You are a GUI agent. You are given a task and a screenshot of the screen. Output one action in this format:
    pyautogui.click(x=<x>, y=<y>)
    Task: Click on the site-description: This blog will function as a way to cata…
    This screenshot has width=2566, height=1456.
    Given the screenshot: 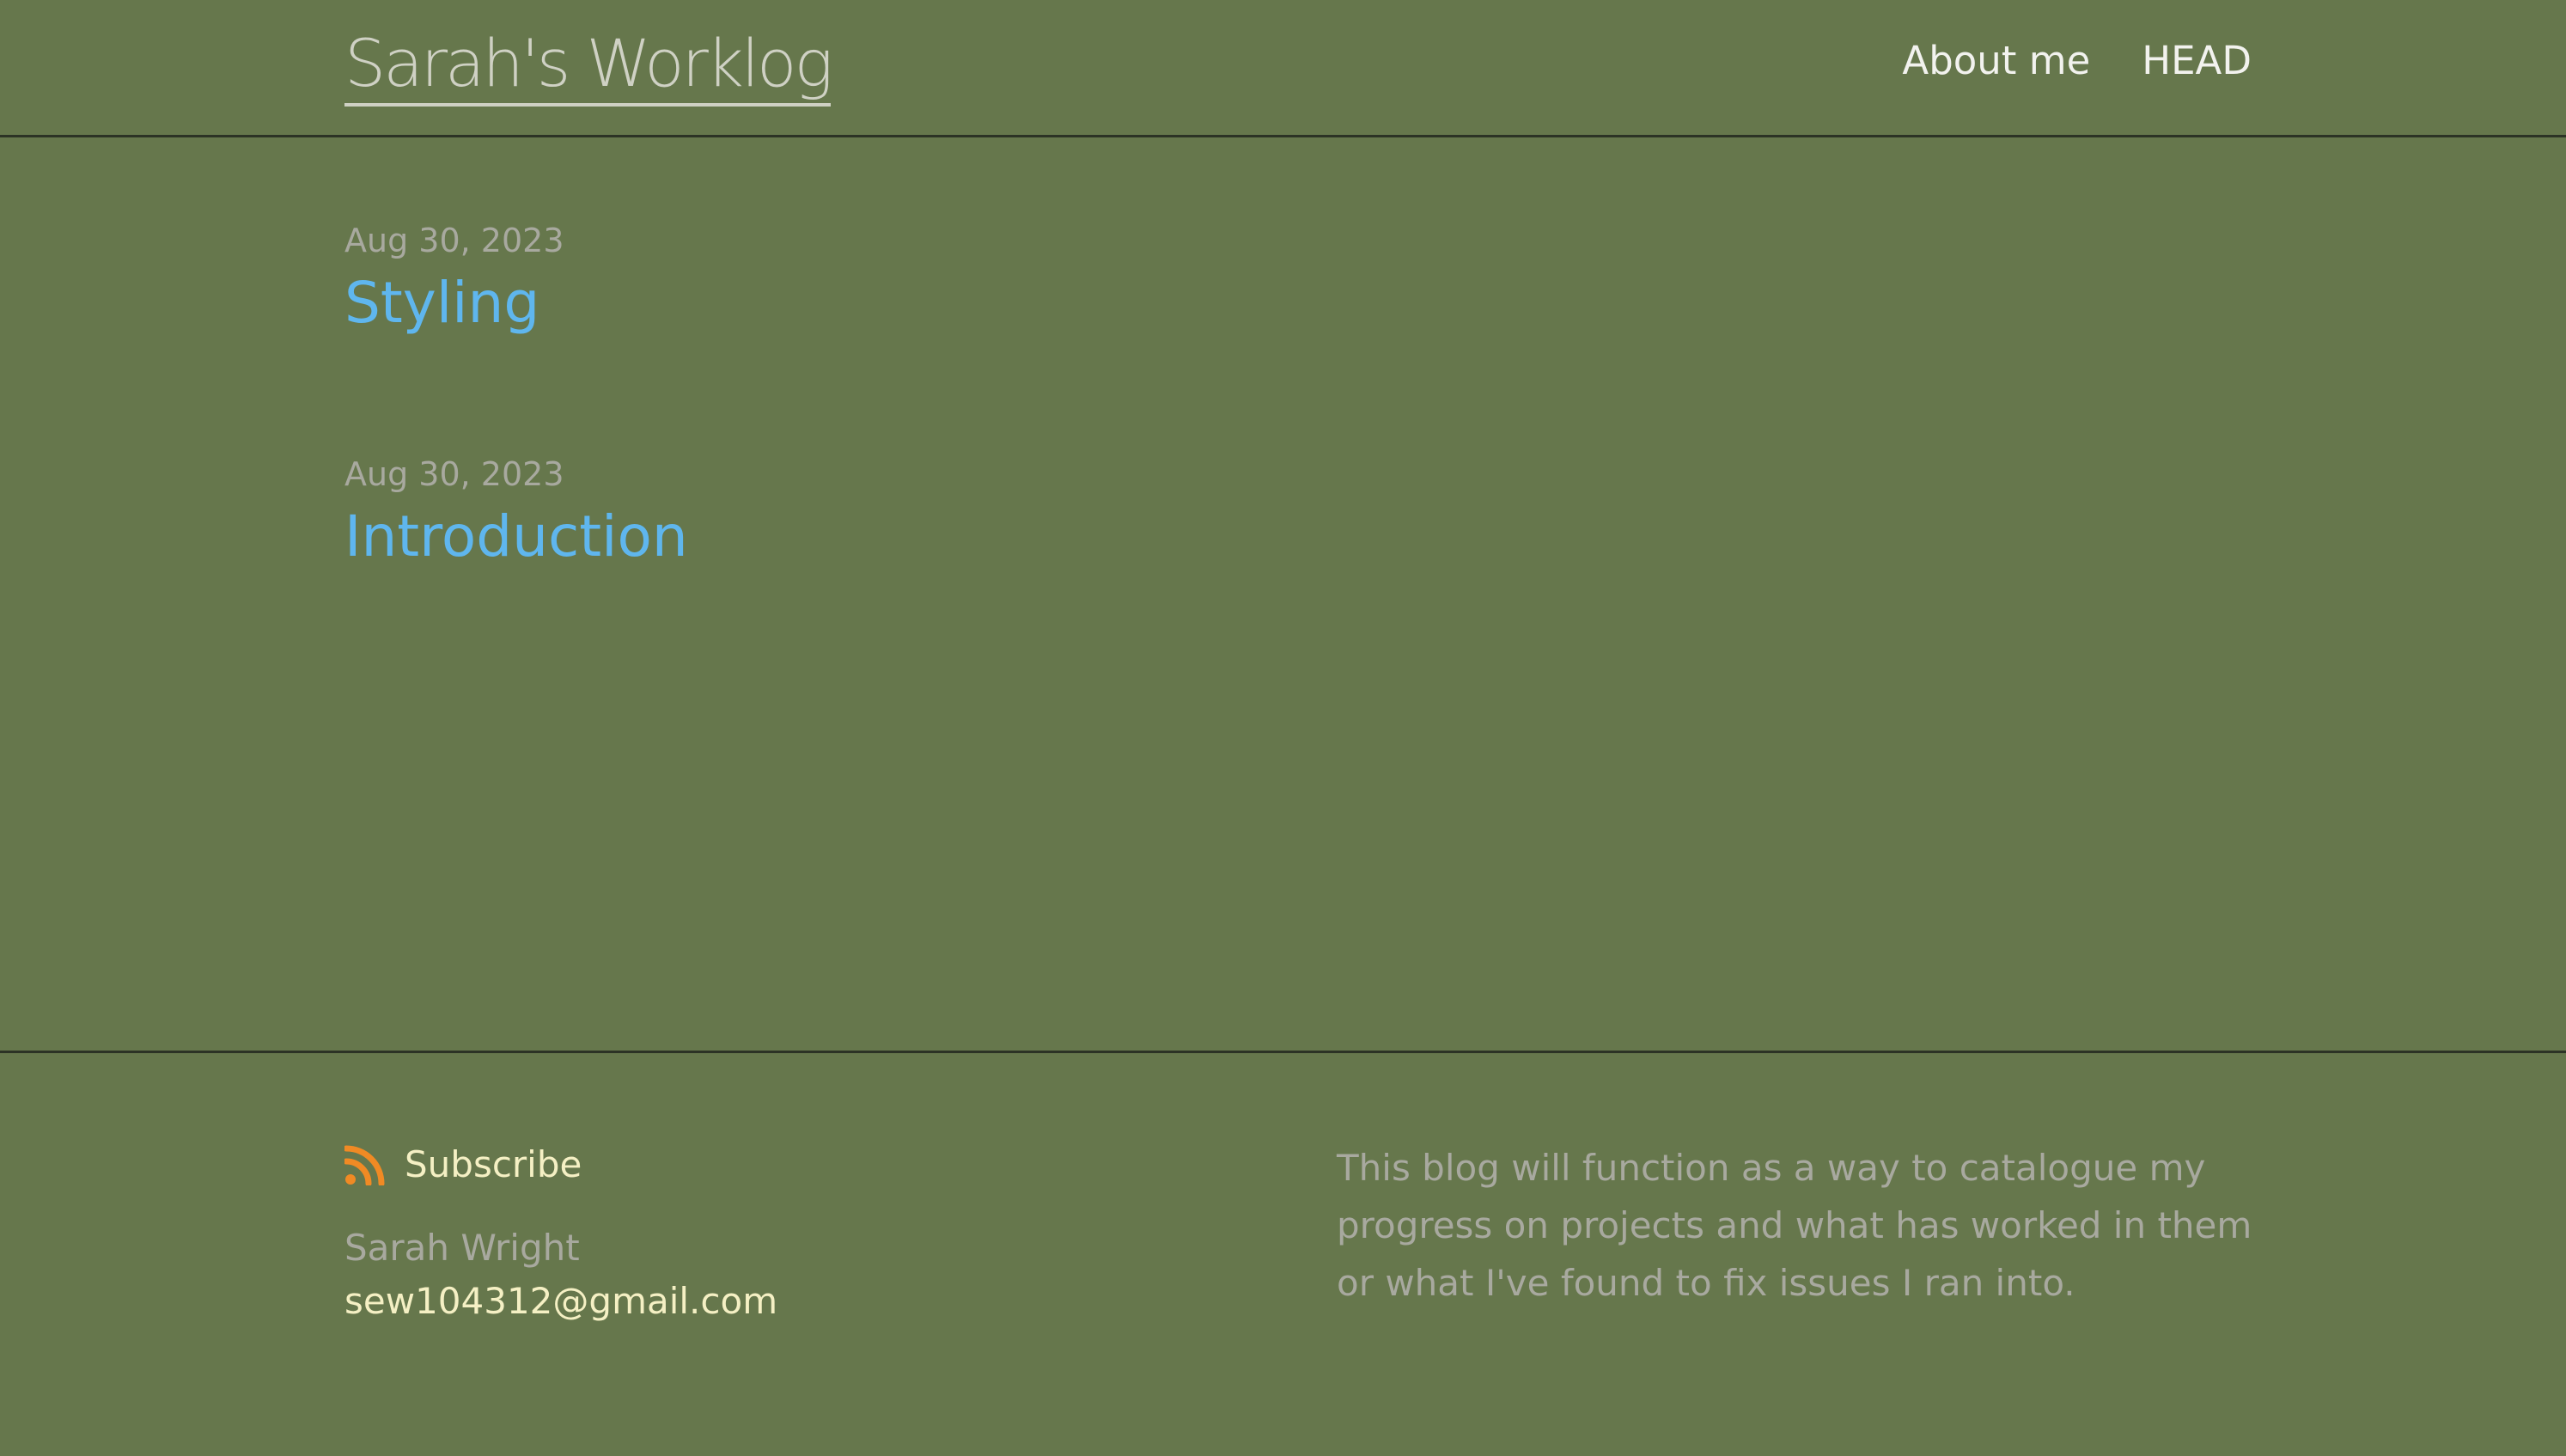 What is the action you would take?
    pyautogui.click(x=1794, y=1225)
    